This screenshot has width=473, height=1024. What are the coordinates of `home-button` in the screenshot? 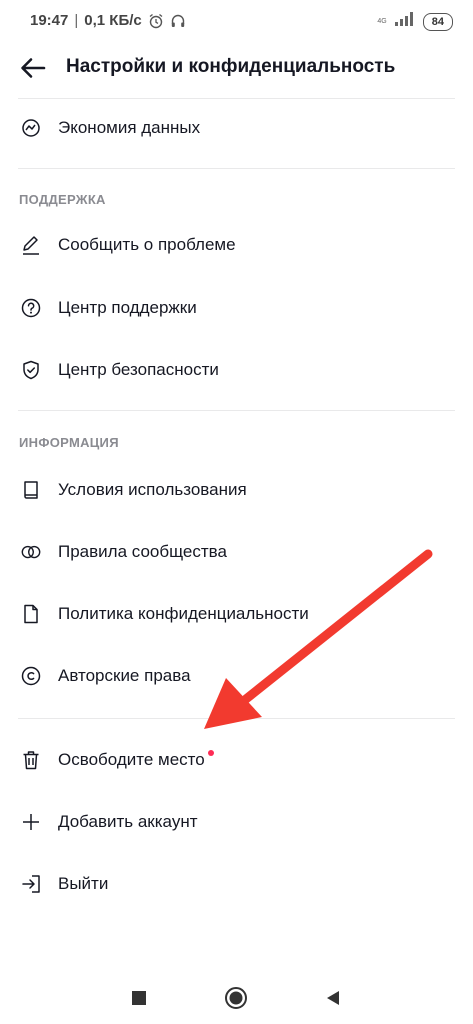 It's located at (236, 998).